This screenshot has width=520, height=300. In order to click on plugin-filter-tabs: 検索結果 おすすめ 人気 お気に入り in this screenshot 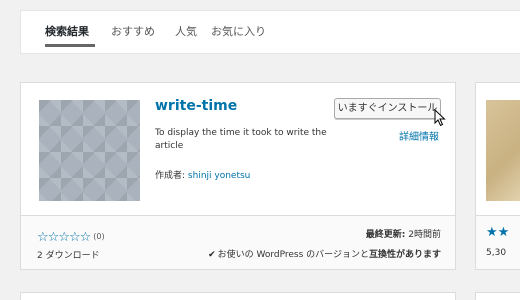, I will do `click(270, 32)`.